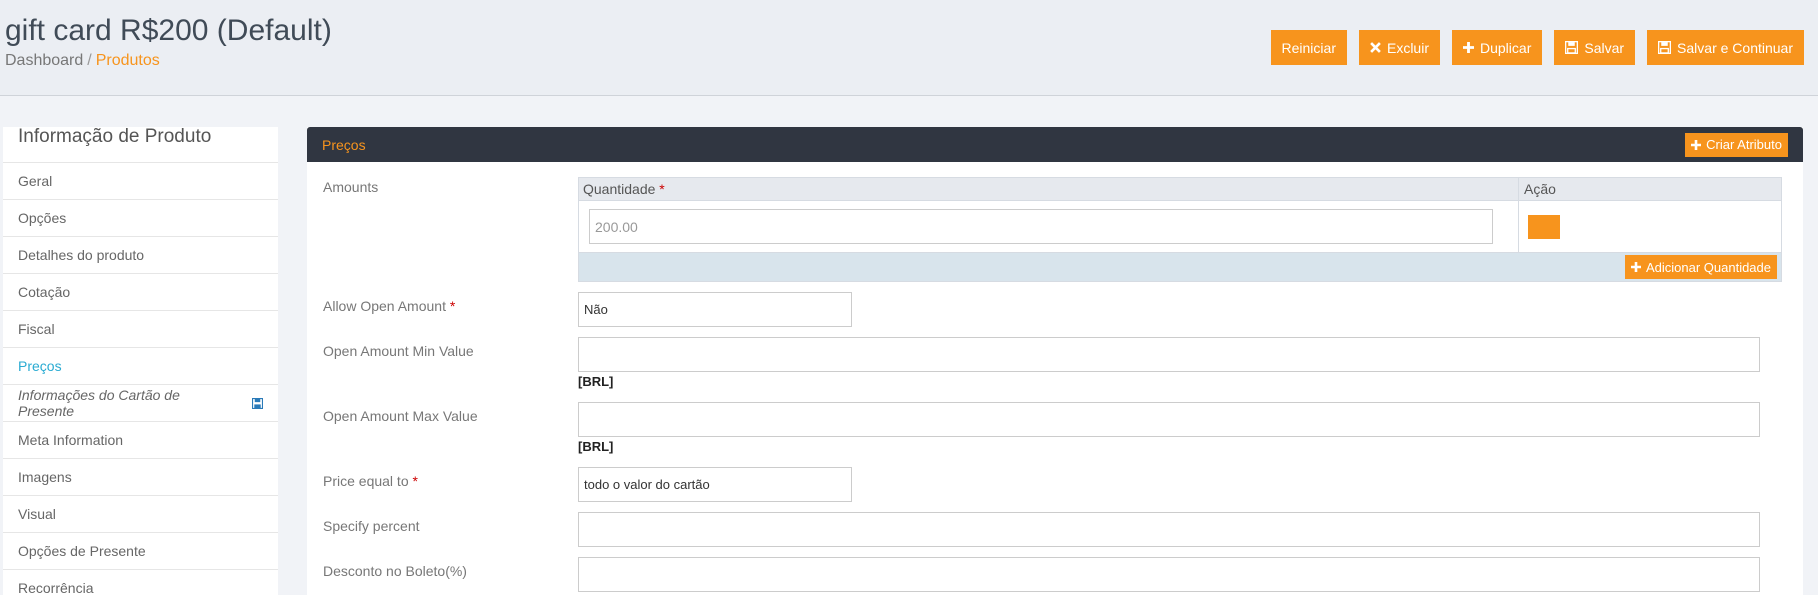 This screenshot has height=595, width=1818. I want to click on save-continue-button: Salvar e Continuar, so click(1725, 47).